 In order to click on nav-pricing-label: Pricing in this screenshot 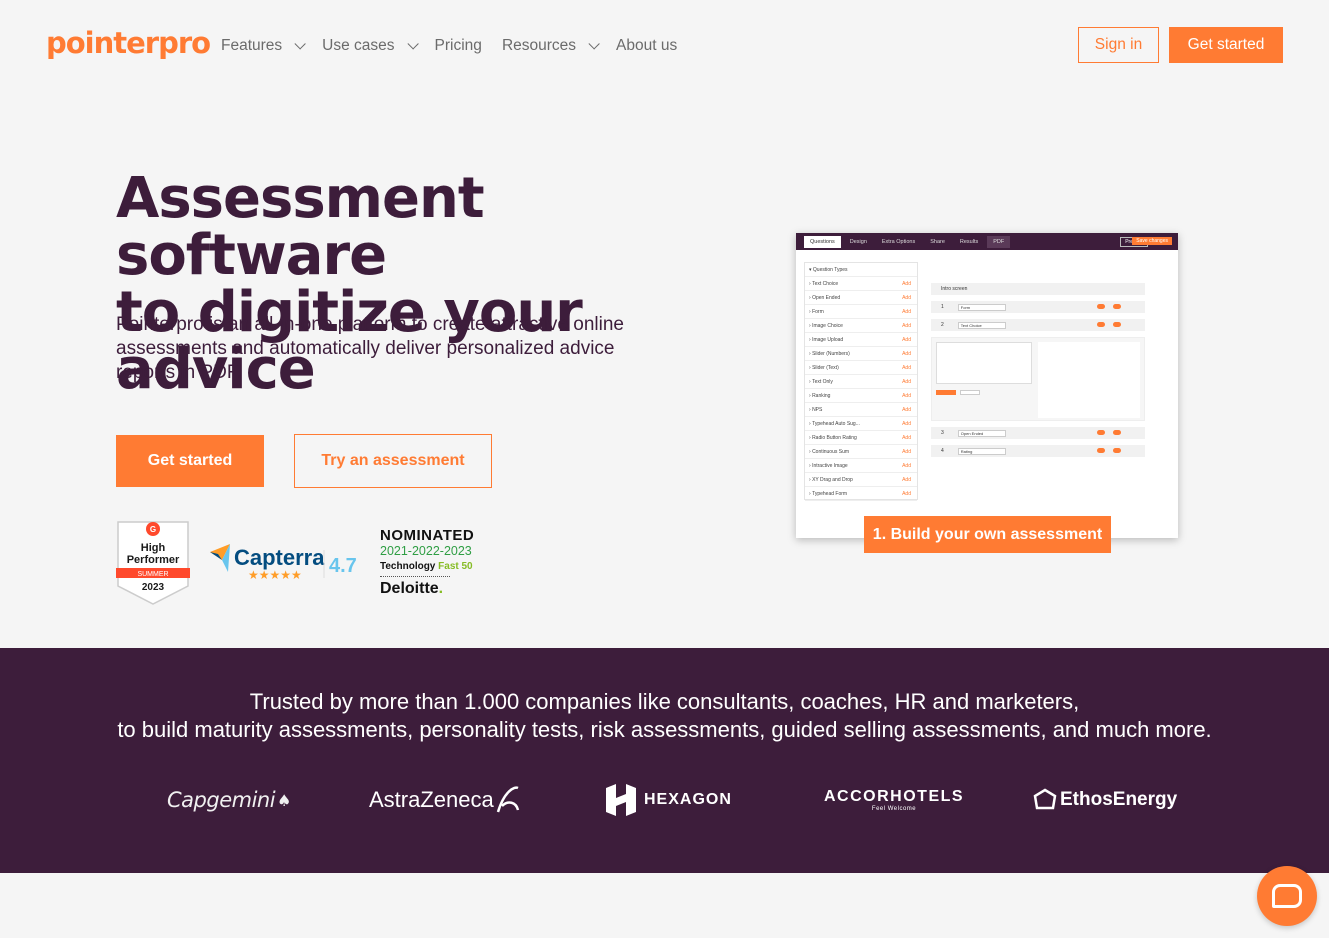, I will do `click(458, 45)`.